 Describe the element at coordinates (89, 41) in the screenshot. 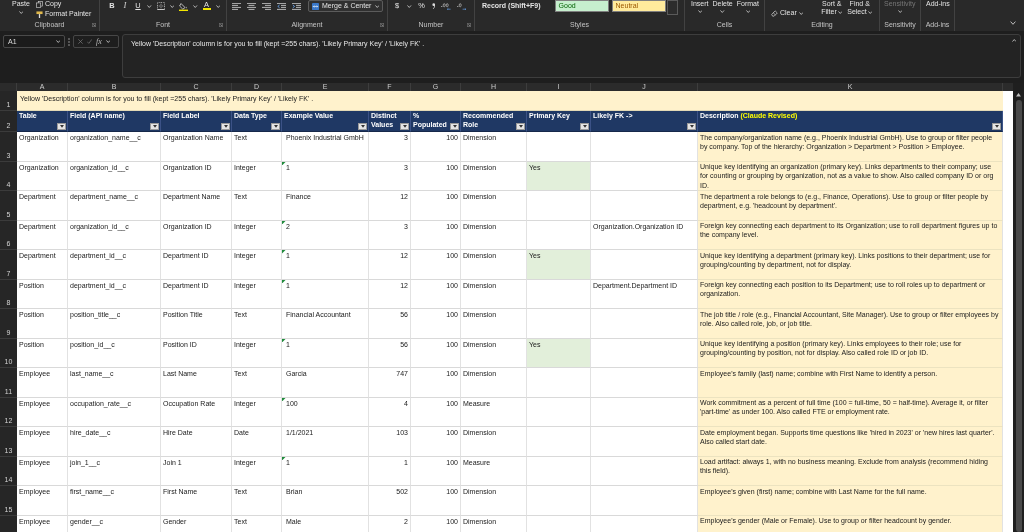

I see `check-icon` at that location.